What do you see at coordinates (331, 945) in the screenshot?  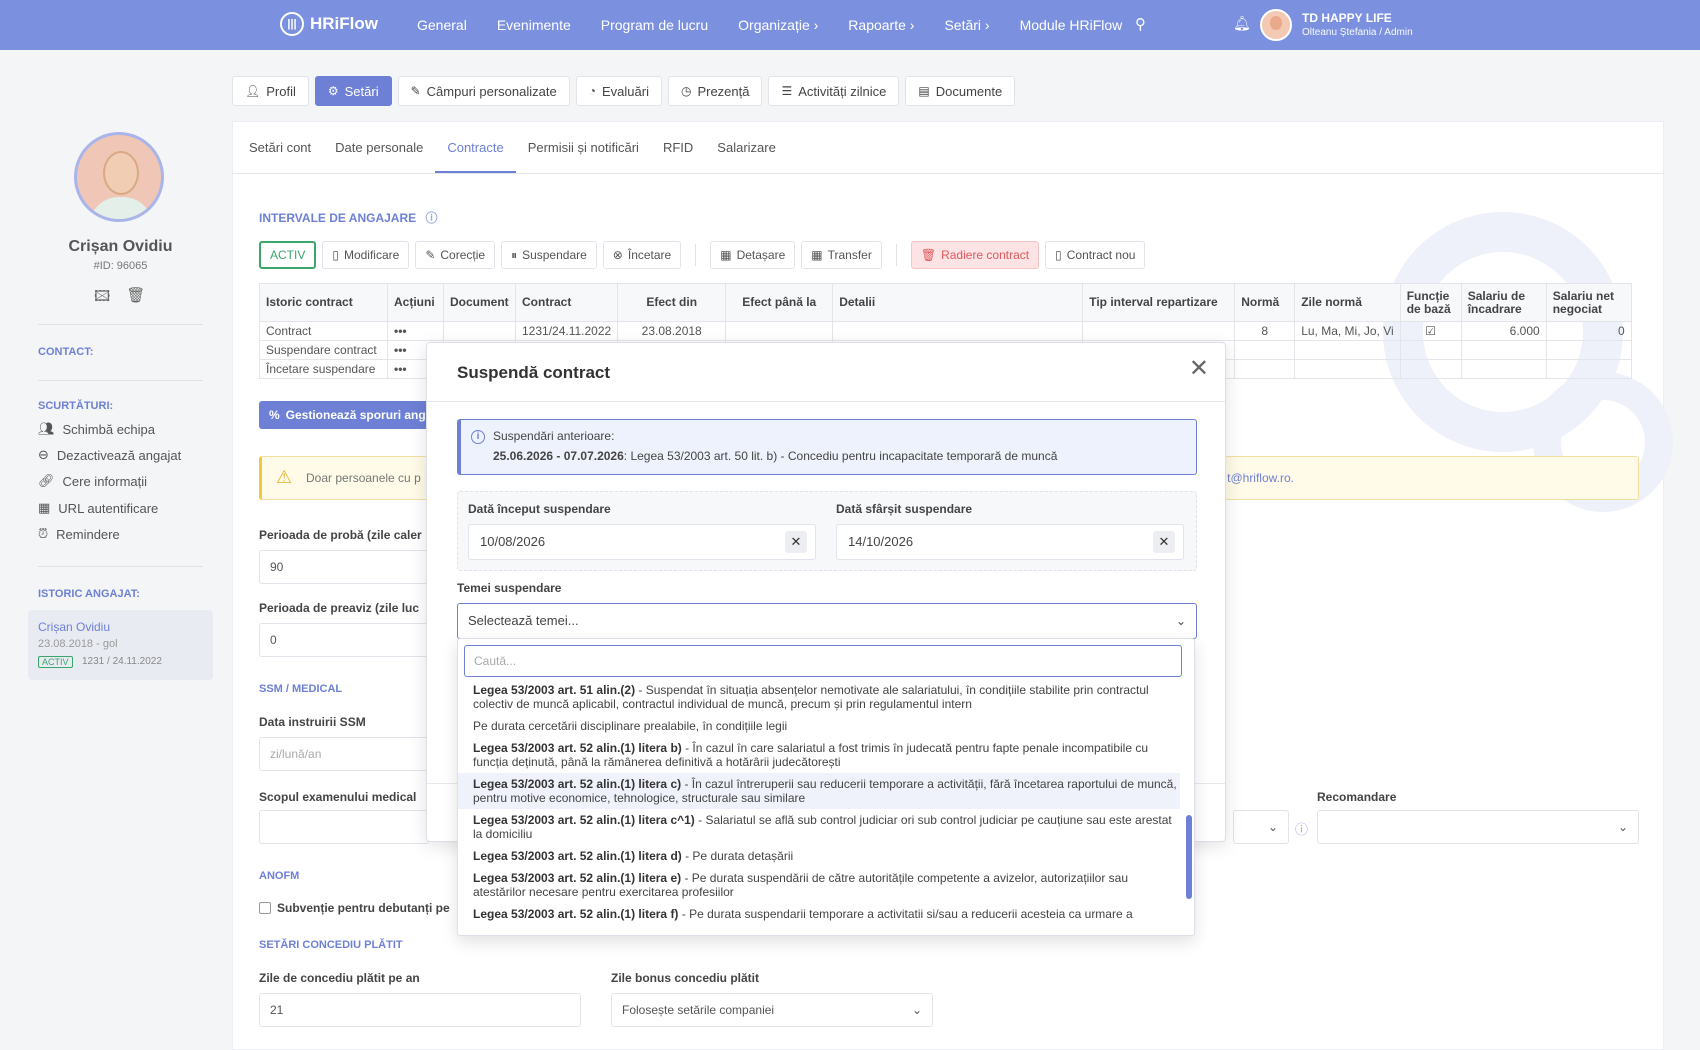 I see `leave-settings-title: SETĂRI CONCEDIU PLĂTIT` at bounding box center [331, 945].